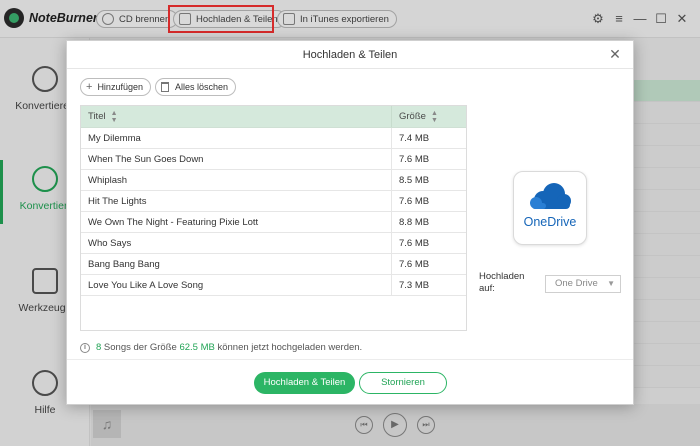 Image resolution: width=700 pixels, height=446 pixels. What do you see at coordinates (550, 222) in the screenshot?
I see `onedrive-label: OneDrive` at bounding box center [550, 222].